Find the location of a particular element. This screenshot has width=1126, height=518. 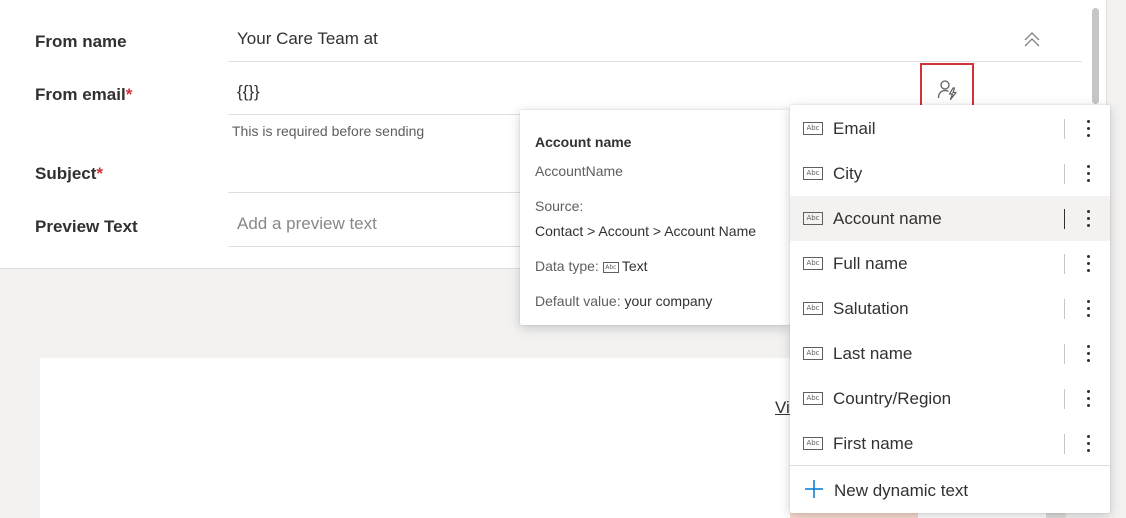

collapse-button is located at coordinates (1032, 40).